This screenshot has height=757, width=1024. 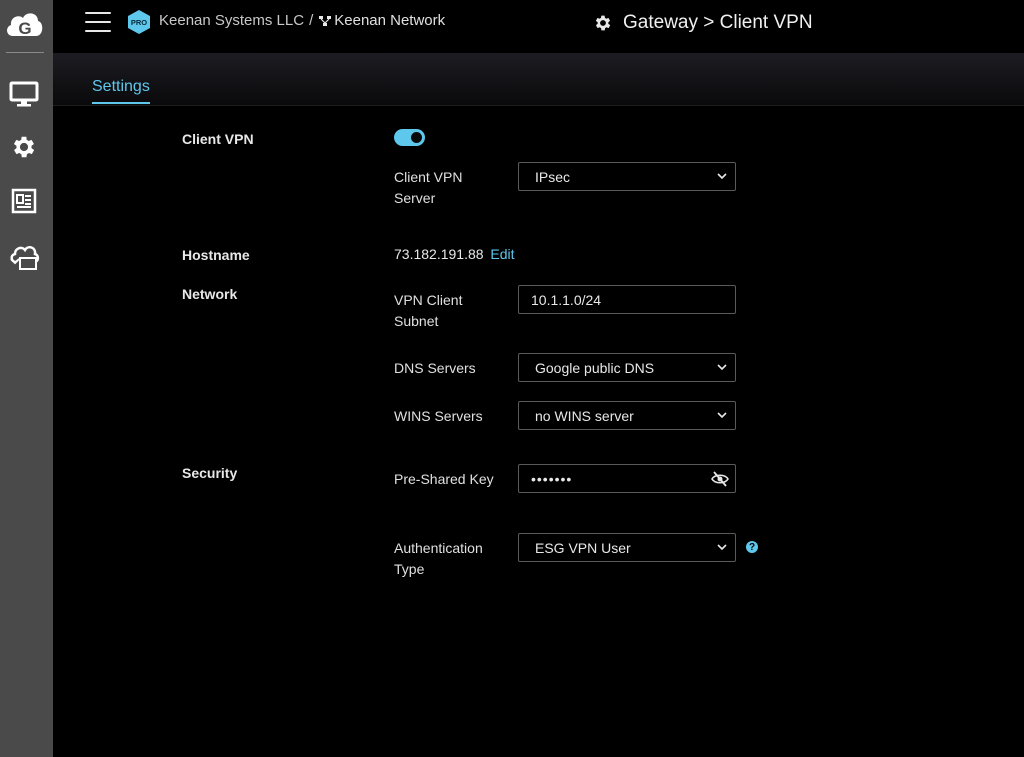 What do you see at coordinates (24, 201) in the screenshot?
I see `reports-icon` at bounding box center [24, 201].